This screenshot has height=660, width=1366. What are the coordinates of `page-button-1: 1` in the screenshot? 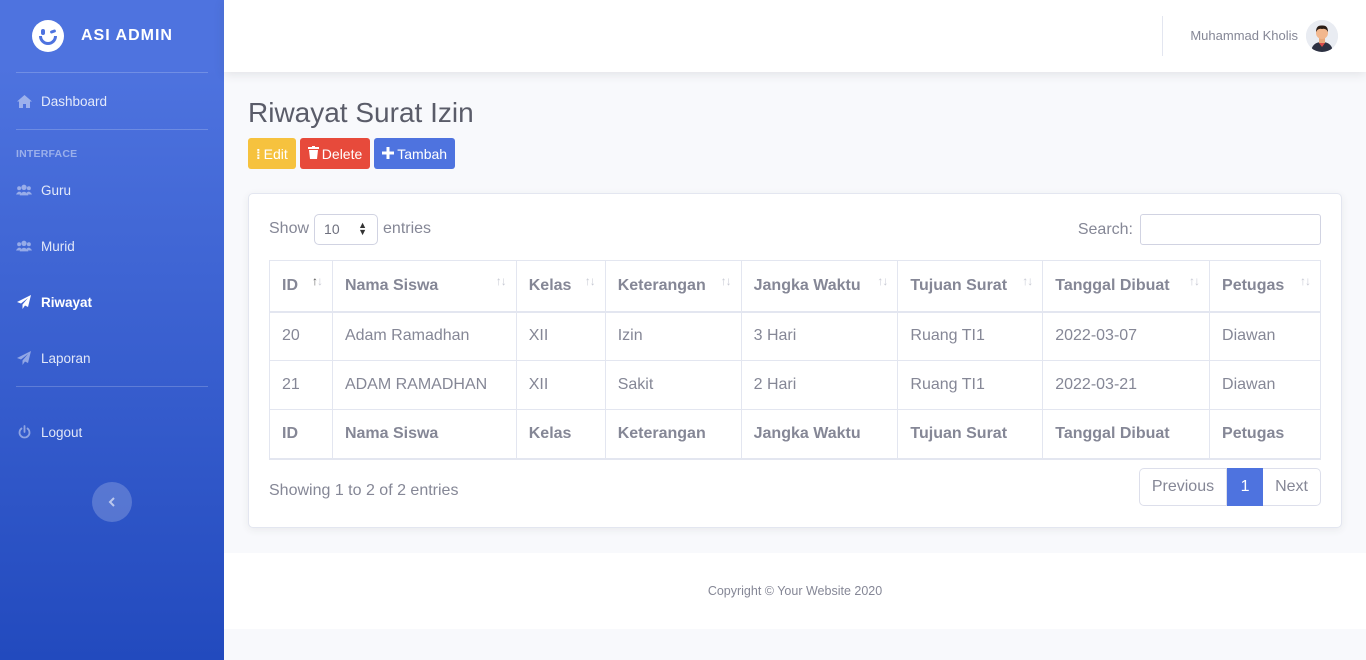 It's located at (1245, 487).